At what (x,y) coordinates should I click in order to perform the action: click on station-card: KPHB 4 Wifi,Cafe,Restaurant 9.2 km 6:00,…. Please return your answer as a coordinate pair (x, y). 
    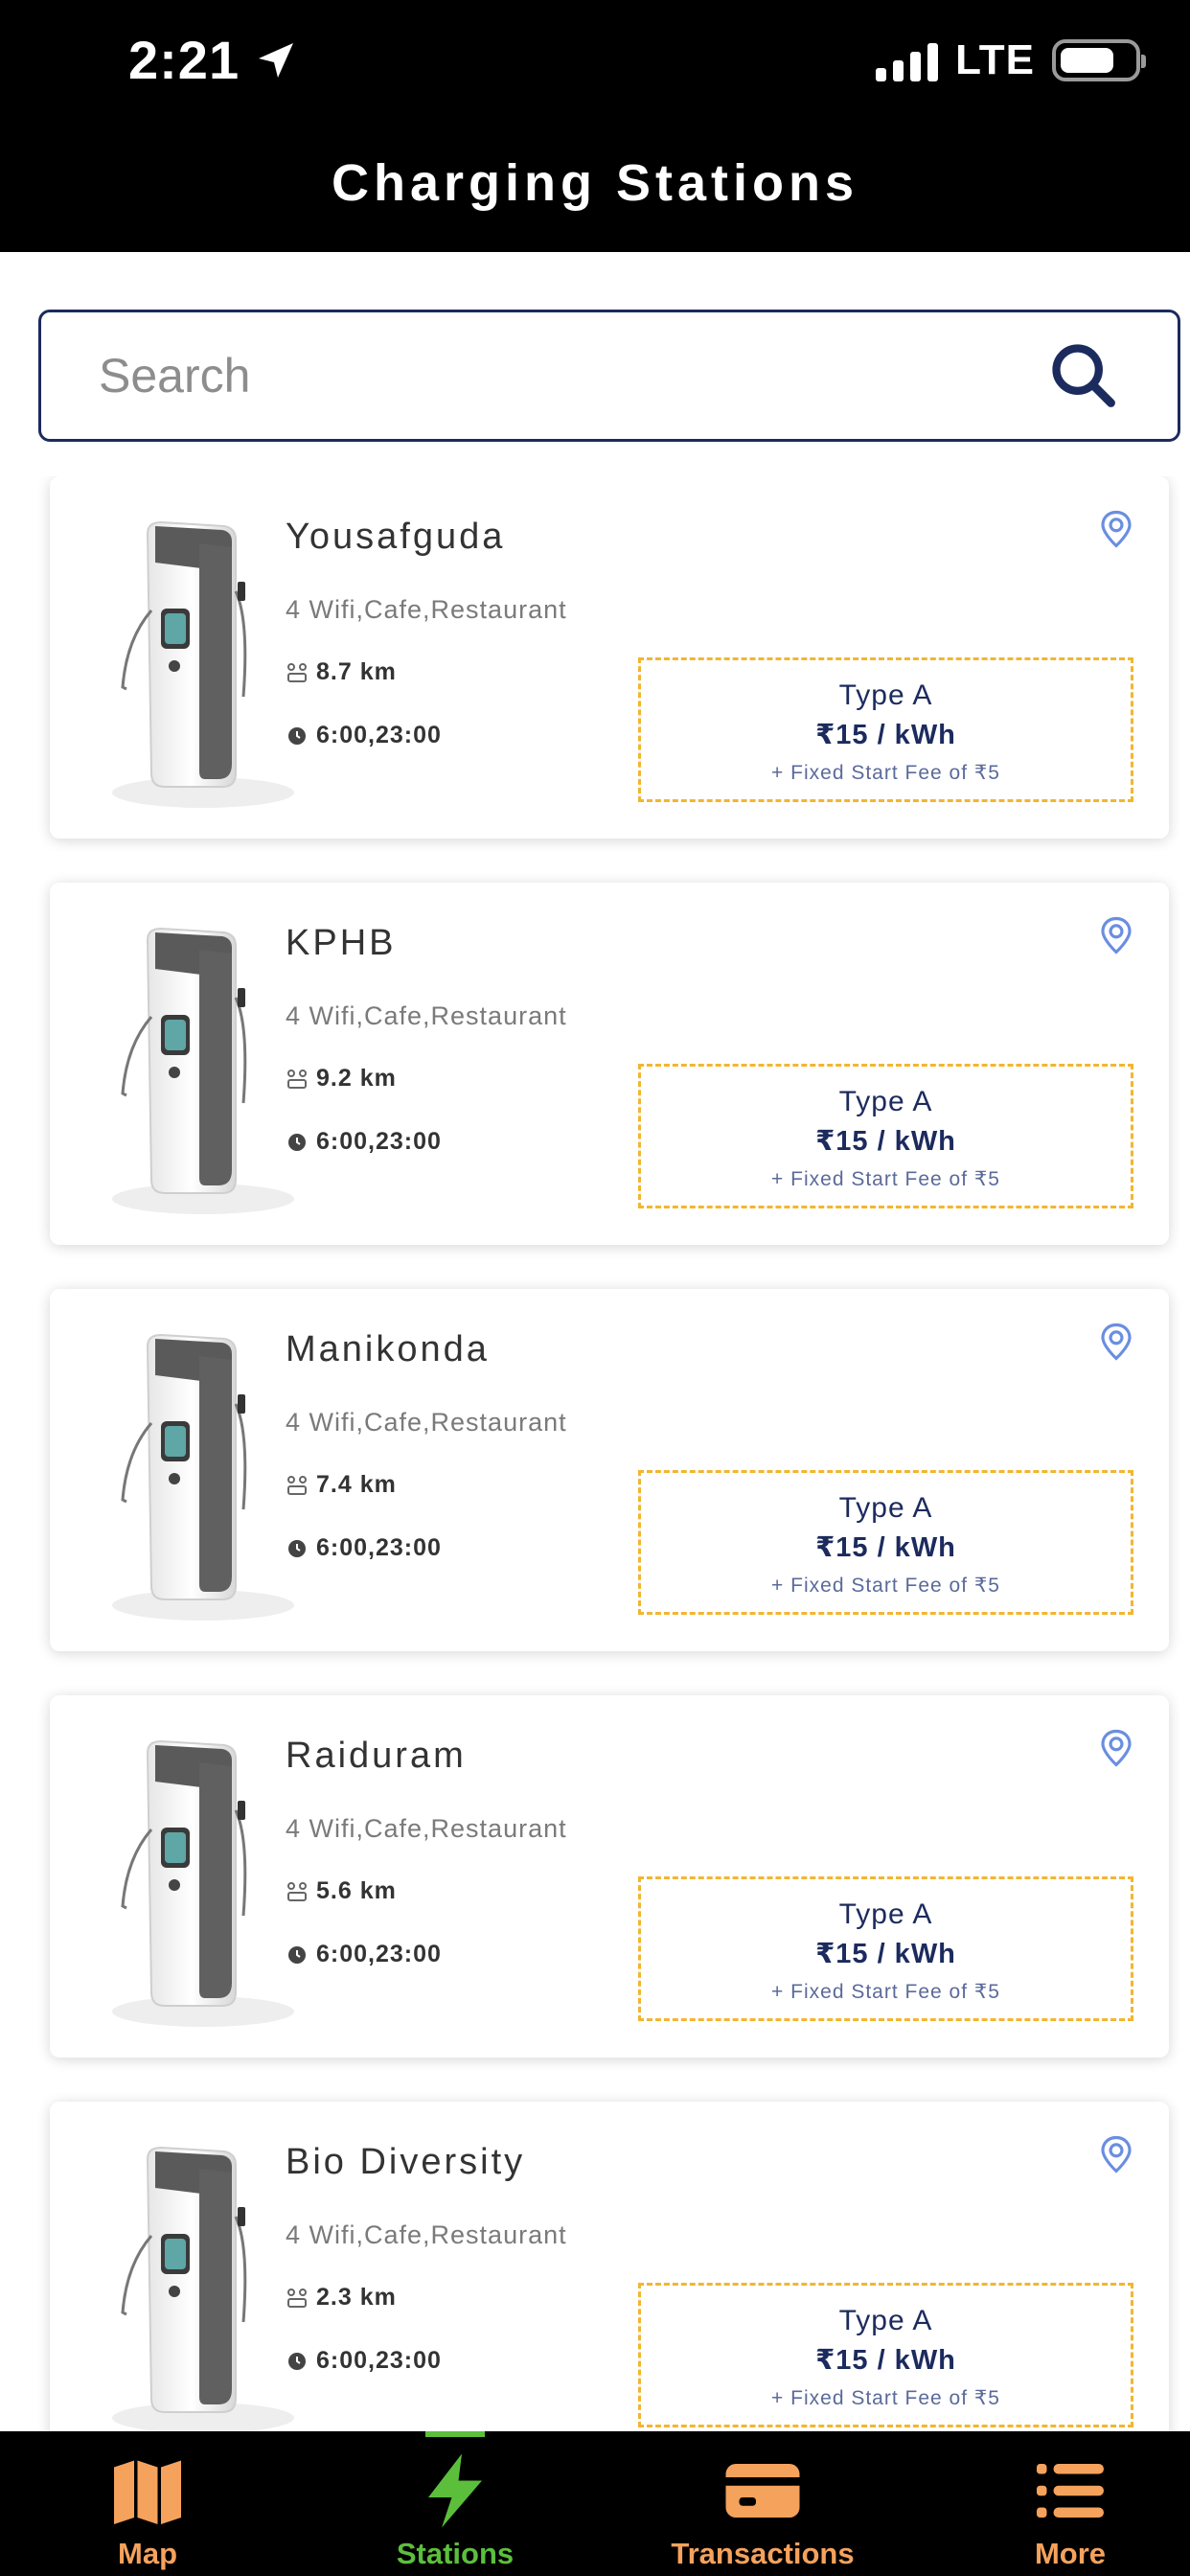
    Looking at the image, I should click on (609, 1064).